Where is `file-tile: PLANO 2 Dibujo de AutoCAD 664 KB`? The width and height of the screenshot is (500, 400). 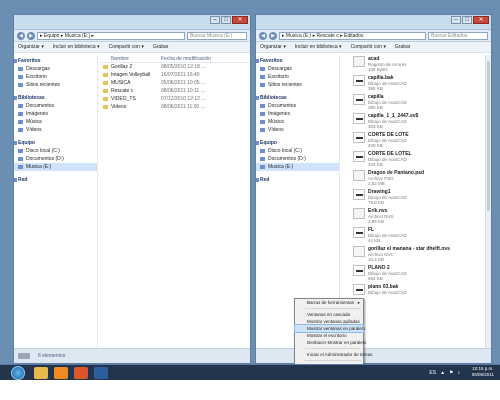 file-tile: PLANO 2 Dibujo de AutoCAD 664 KB is located at coordinates (422, 273).